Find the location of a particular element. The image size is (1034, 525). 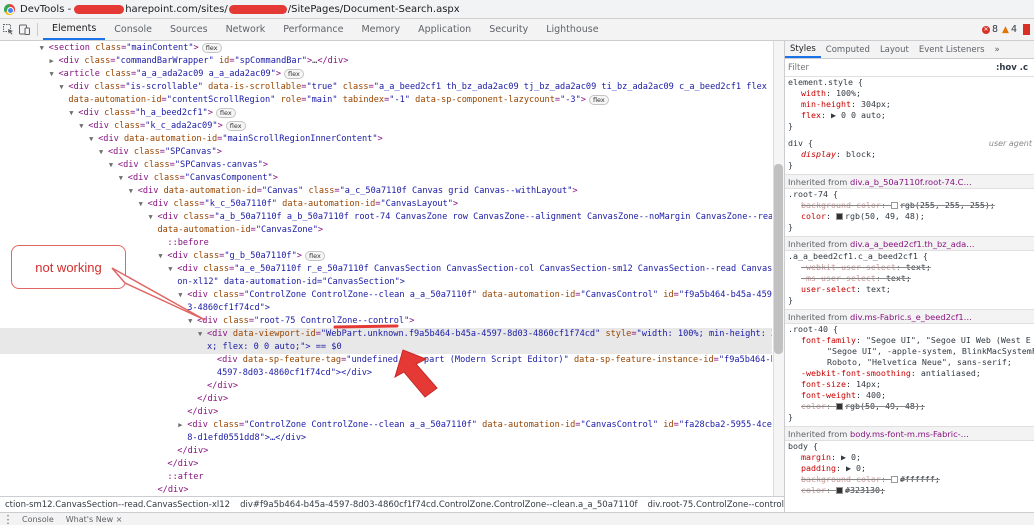

drawer-tab-whats-new: What's New × is located at coordinates (94, 519).